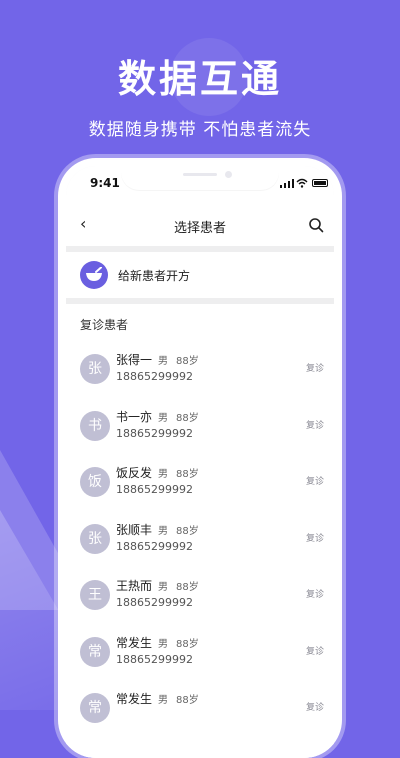 The width and height of the screenshot is (400, 758). What do you see at coordinates (95, 595) in the screenshot?
I see `avatar: 王` at bounding box center [95, 595].